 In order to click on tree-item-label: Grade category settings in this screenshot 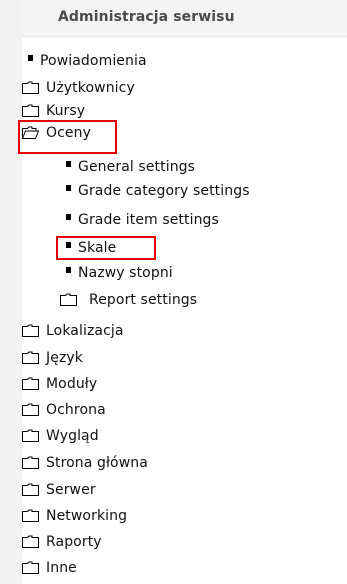, I will do `click(164, 191)`.